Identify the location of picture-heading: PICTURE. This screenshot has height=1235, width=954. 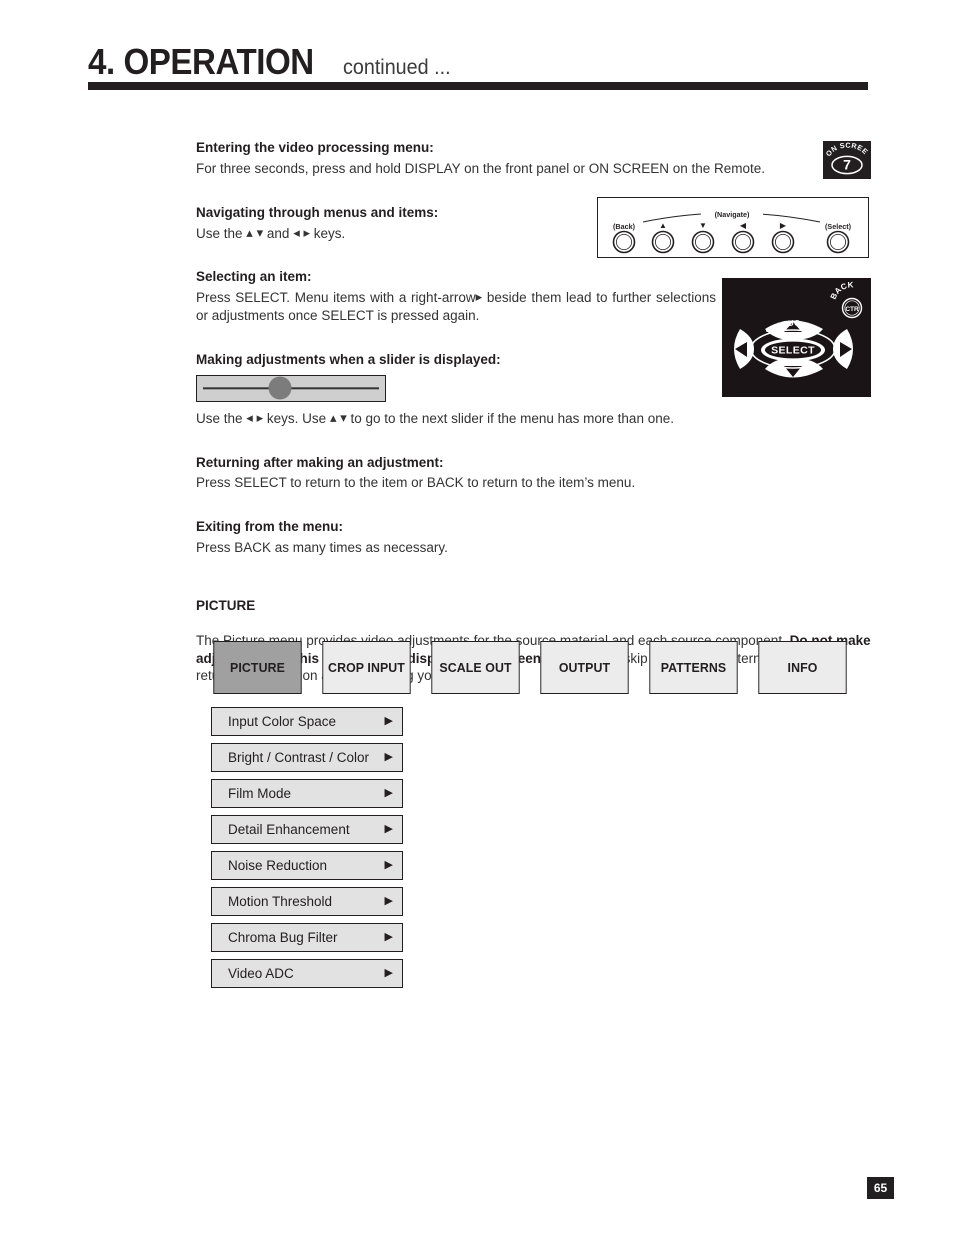
(226, 605).